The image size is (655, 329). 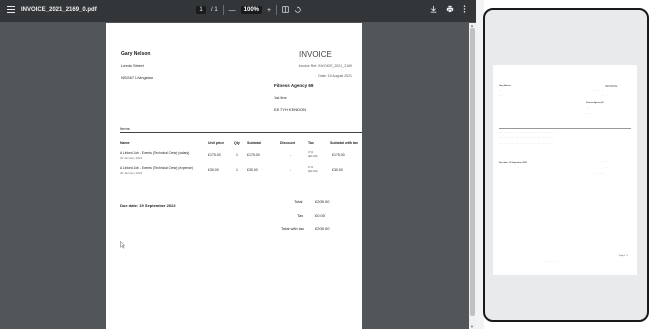 What do you see at coordinates (280, 97) in the screenshot?
I see `recipient-line: 1st line` at bounding box center [280, 97].